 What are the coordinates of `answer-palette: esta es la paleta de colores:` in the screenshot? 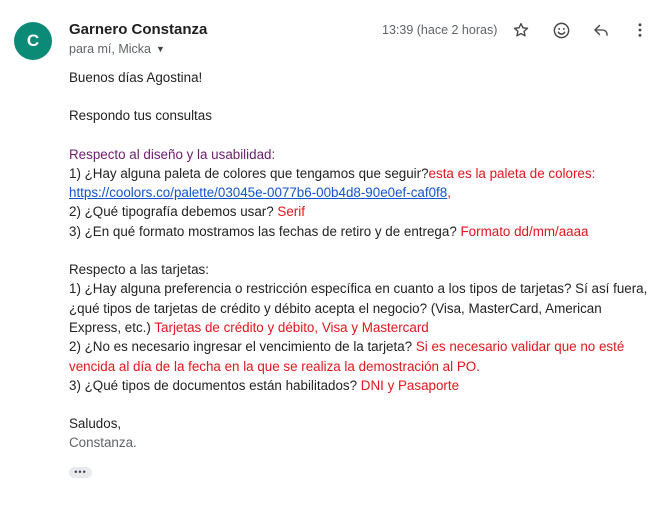 It's located at (512, 173).